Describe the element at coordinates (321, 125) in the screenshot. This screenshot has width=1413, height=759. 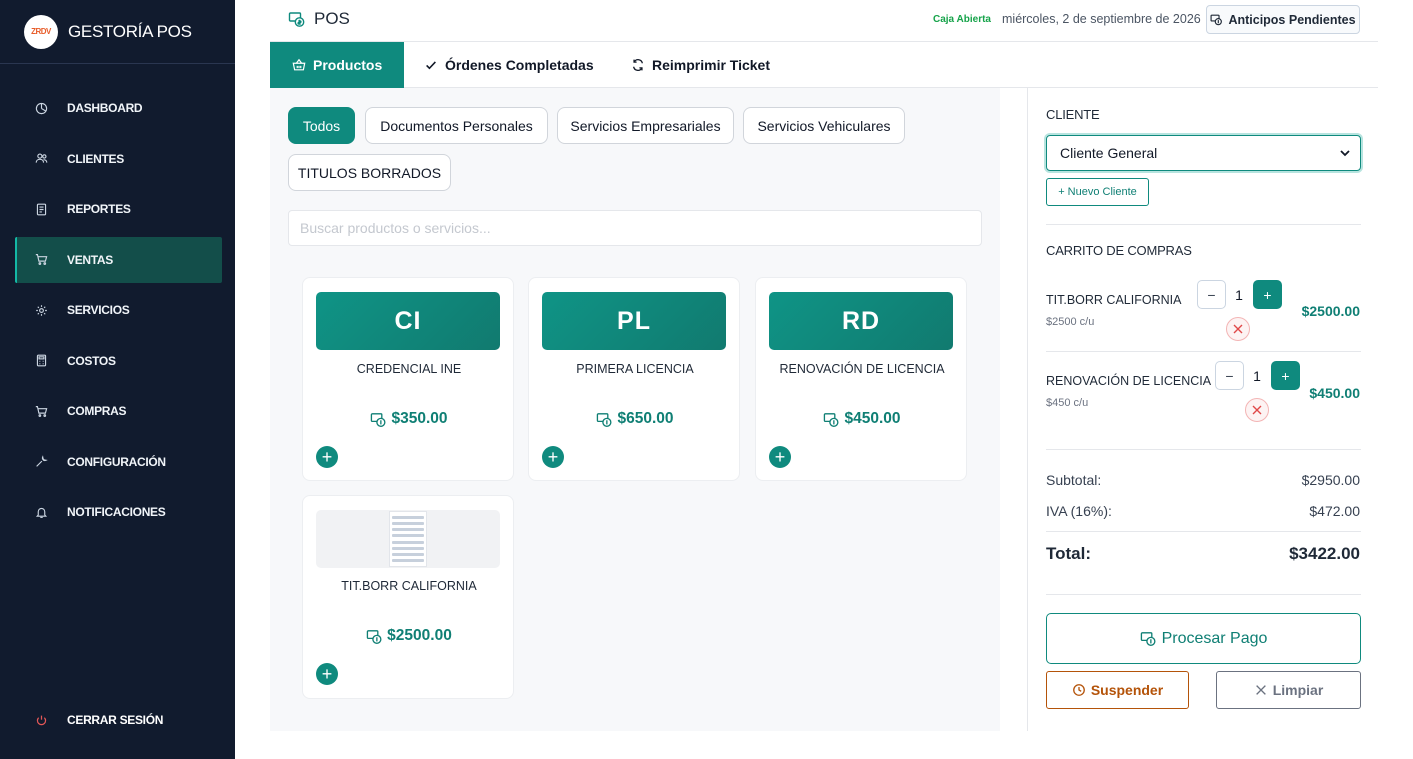
I see `filter-todos: Todos` at that location.